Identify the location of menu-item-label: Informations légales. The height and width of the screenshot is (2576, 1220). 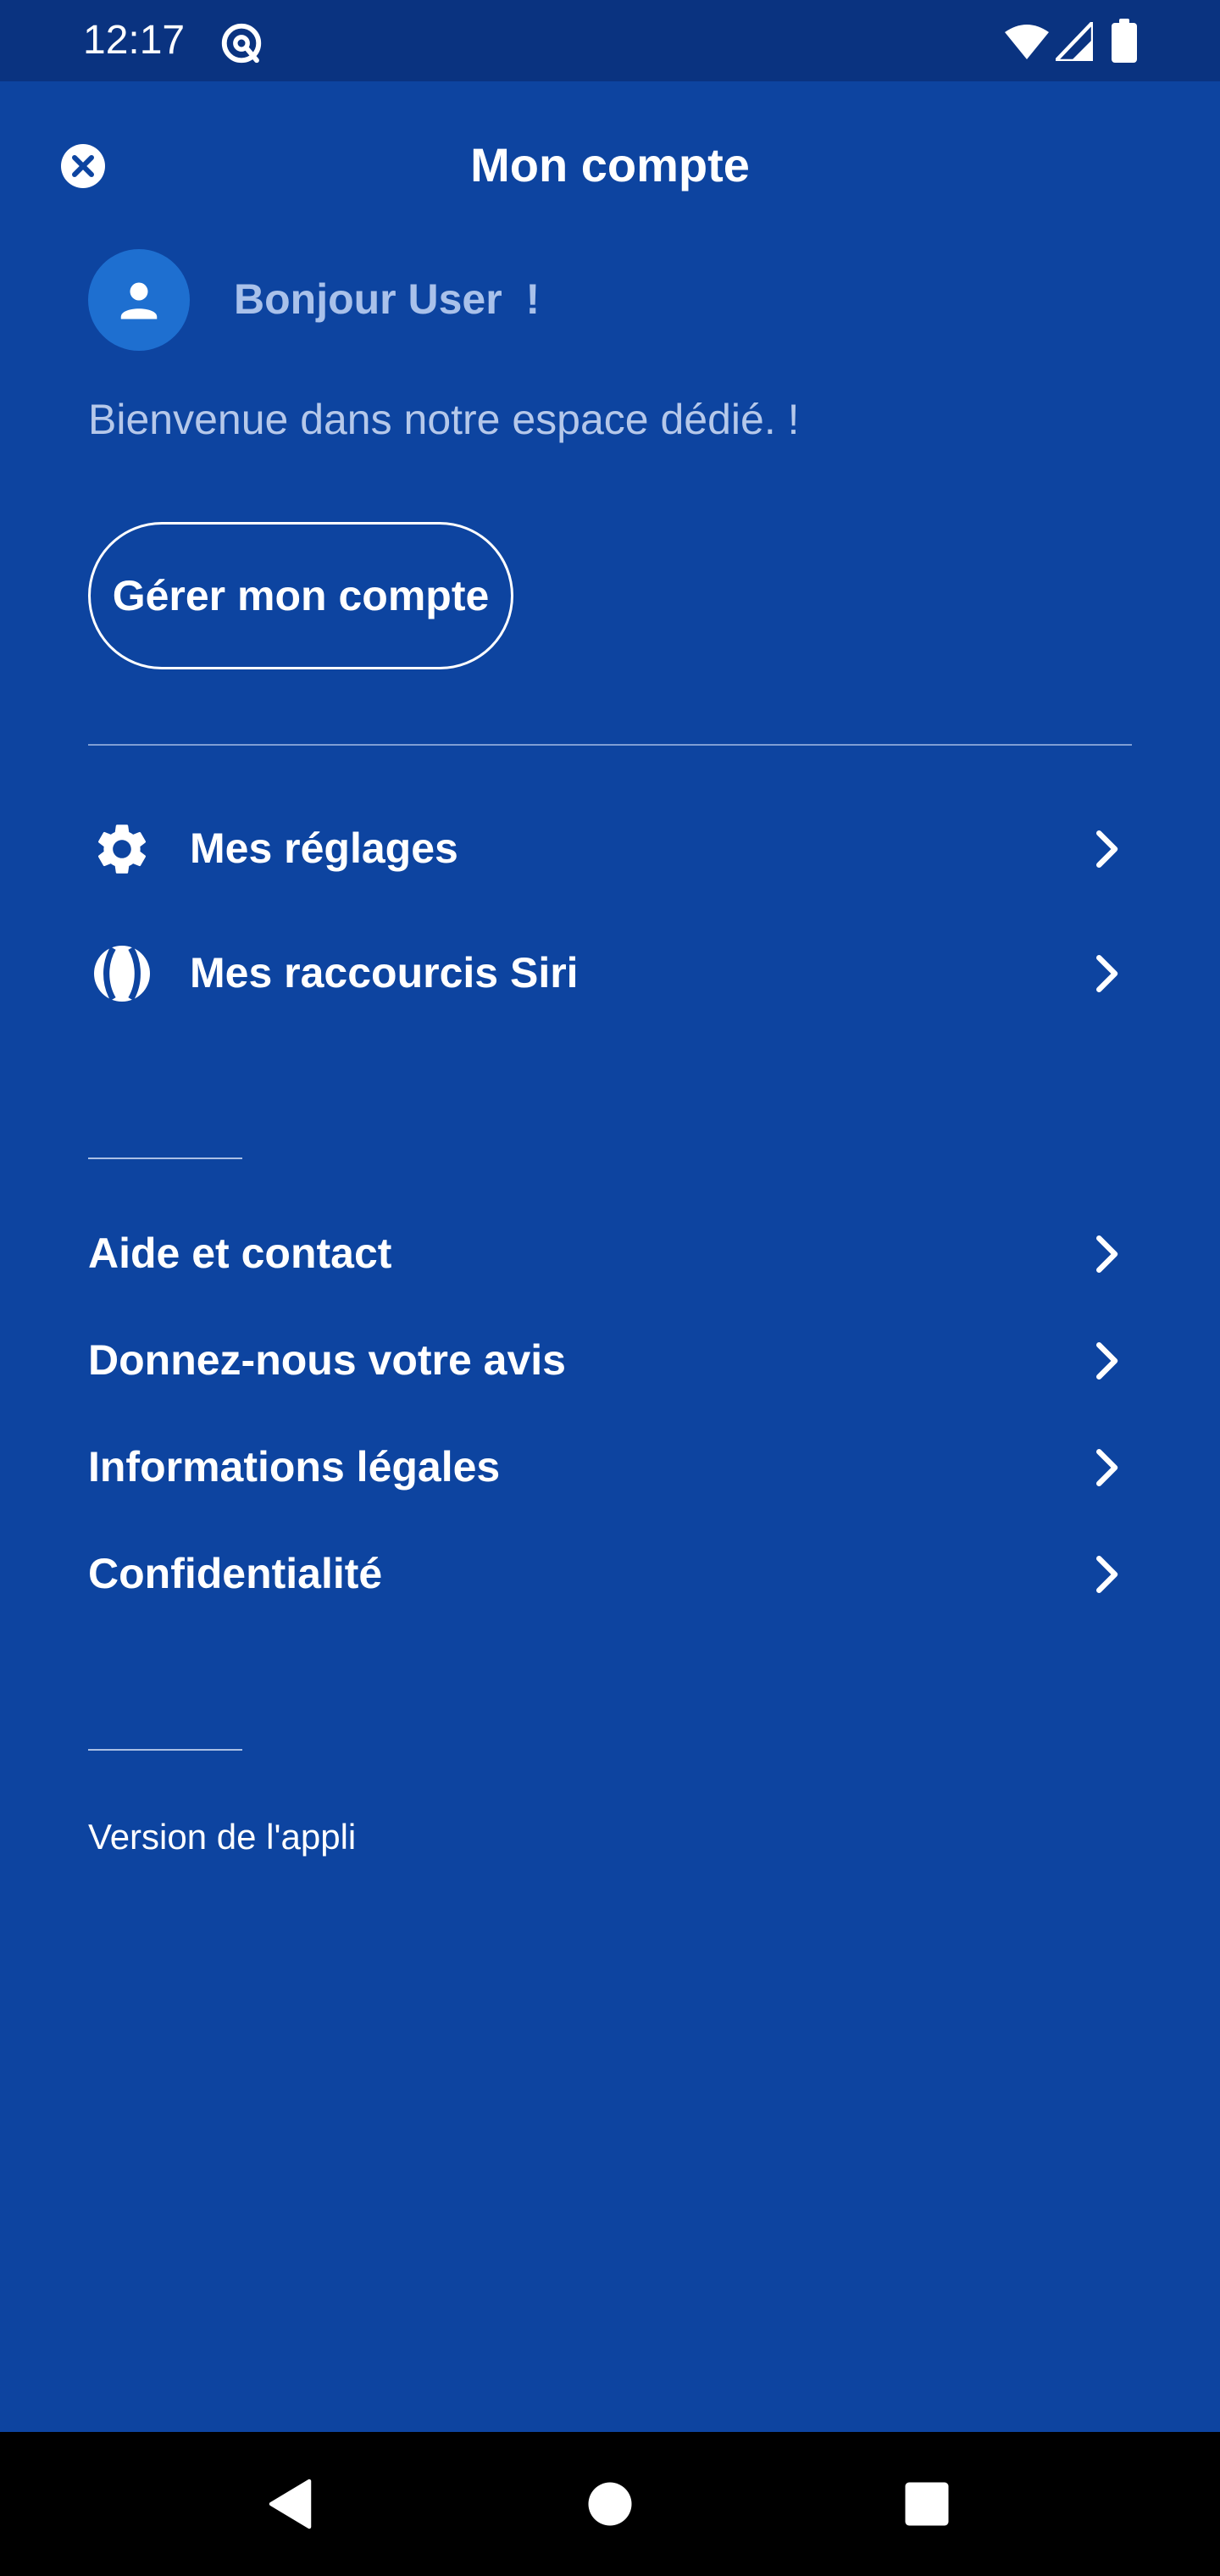
(294, 1467).